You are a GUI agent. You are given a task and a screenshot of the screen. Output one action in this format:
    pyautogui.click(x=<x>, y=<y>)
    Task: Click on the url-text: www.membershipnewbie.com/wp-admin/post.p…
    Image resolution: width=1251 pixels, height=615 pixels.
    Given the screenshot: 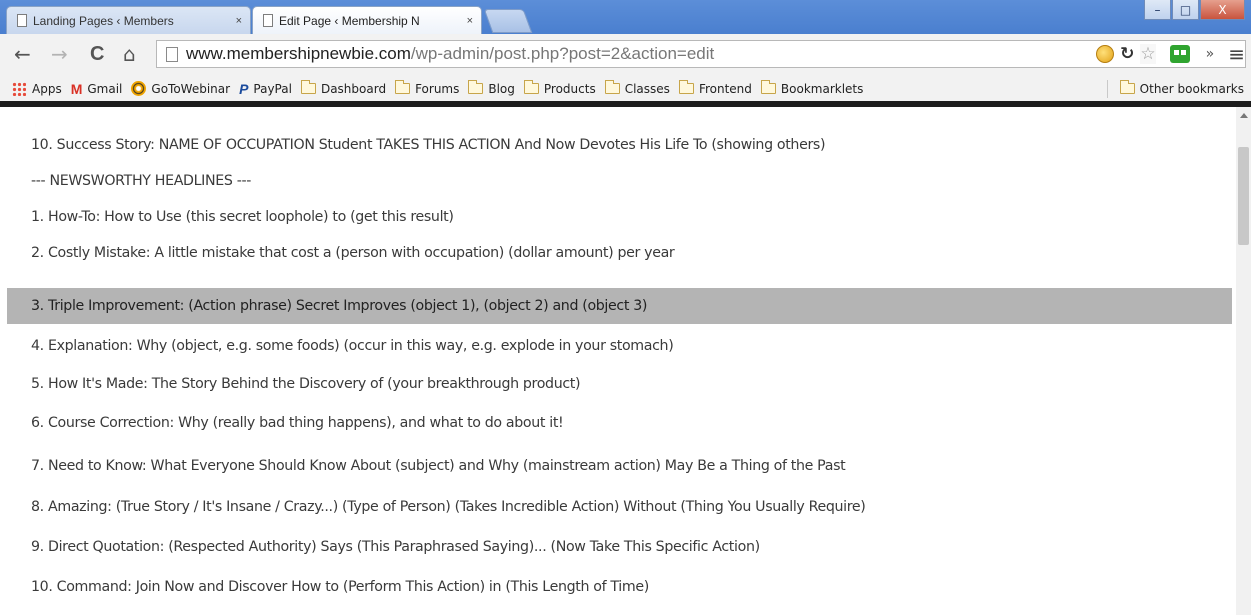 What is the action you would take?
    pyautogui.click(x=450, y=54)
    